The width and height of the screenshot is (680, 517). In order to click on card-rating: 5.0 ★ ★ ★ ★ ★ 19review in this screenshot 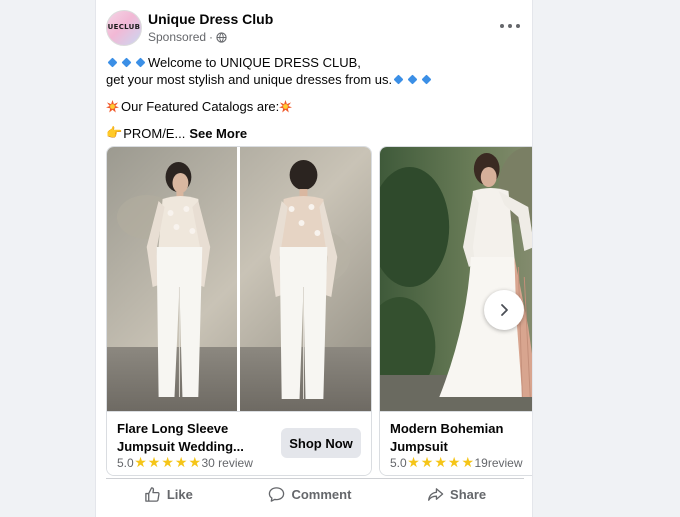, I will do `click(456, 463)`.